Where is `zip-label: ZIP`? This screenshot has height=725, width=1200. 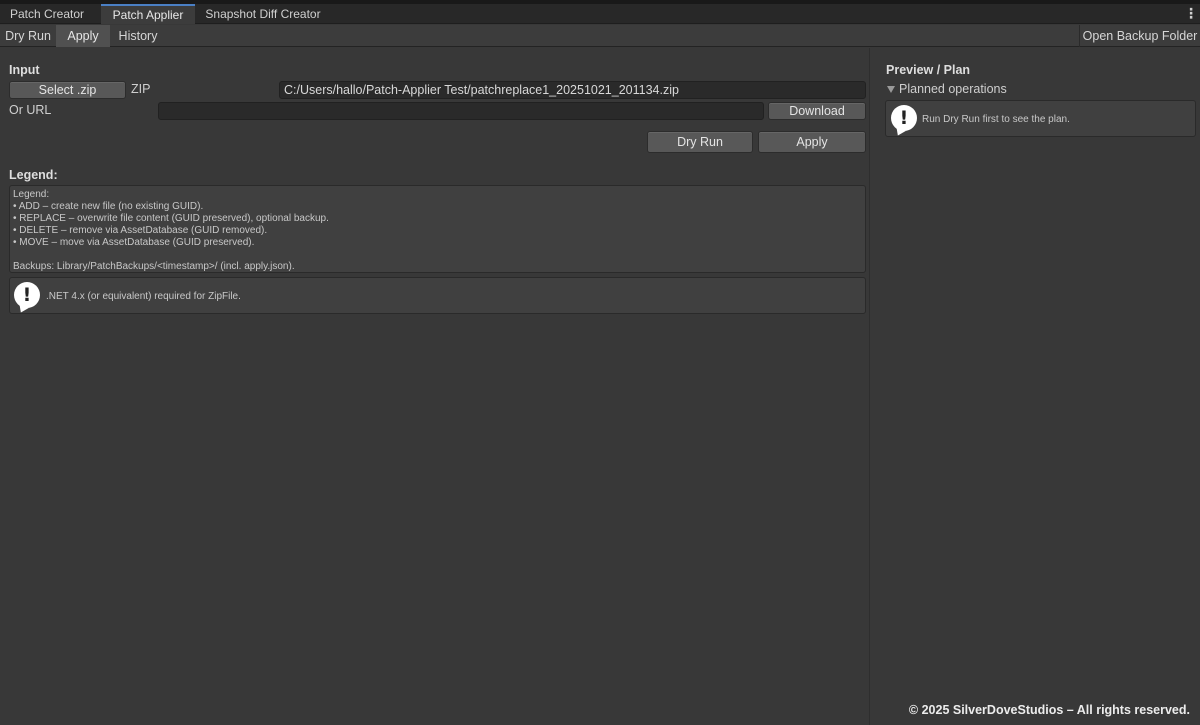 zip-label: ZIP is located at coordinates (141, 89).